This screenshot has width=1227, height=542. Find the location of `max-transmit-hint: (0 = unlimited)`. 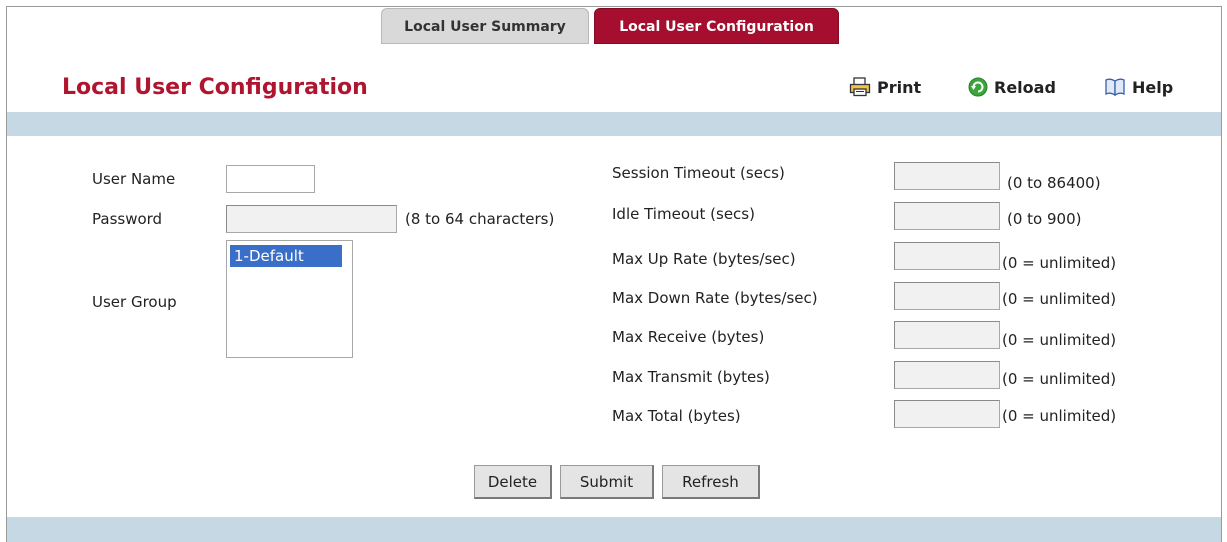

max-transmit-hint: (0 = unlimited) is located at coordinates (1059, 379).